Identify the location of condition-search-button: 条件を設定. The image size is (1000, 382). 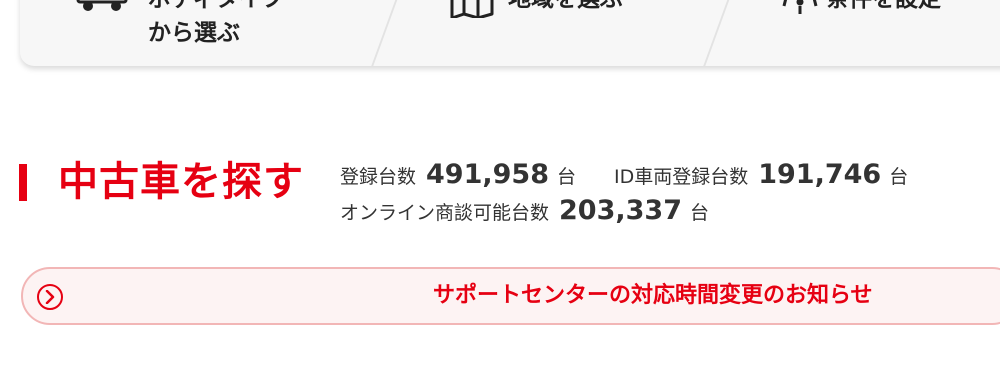
(865, 33).